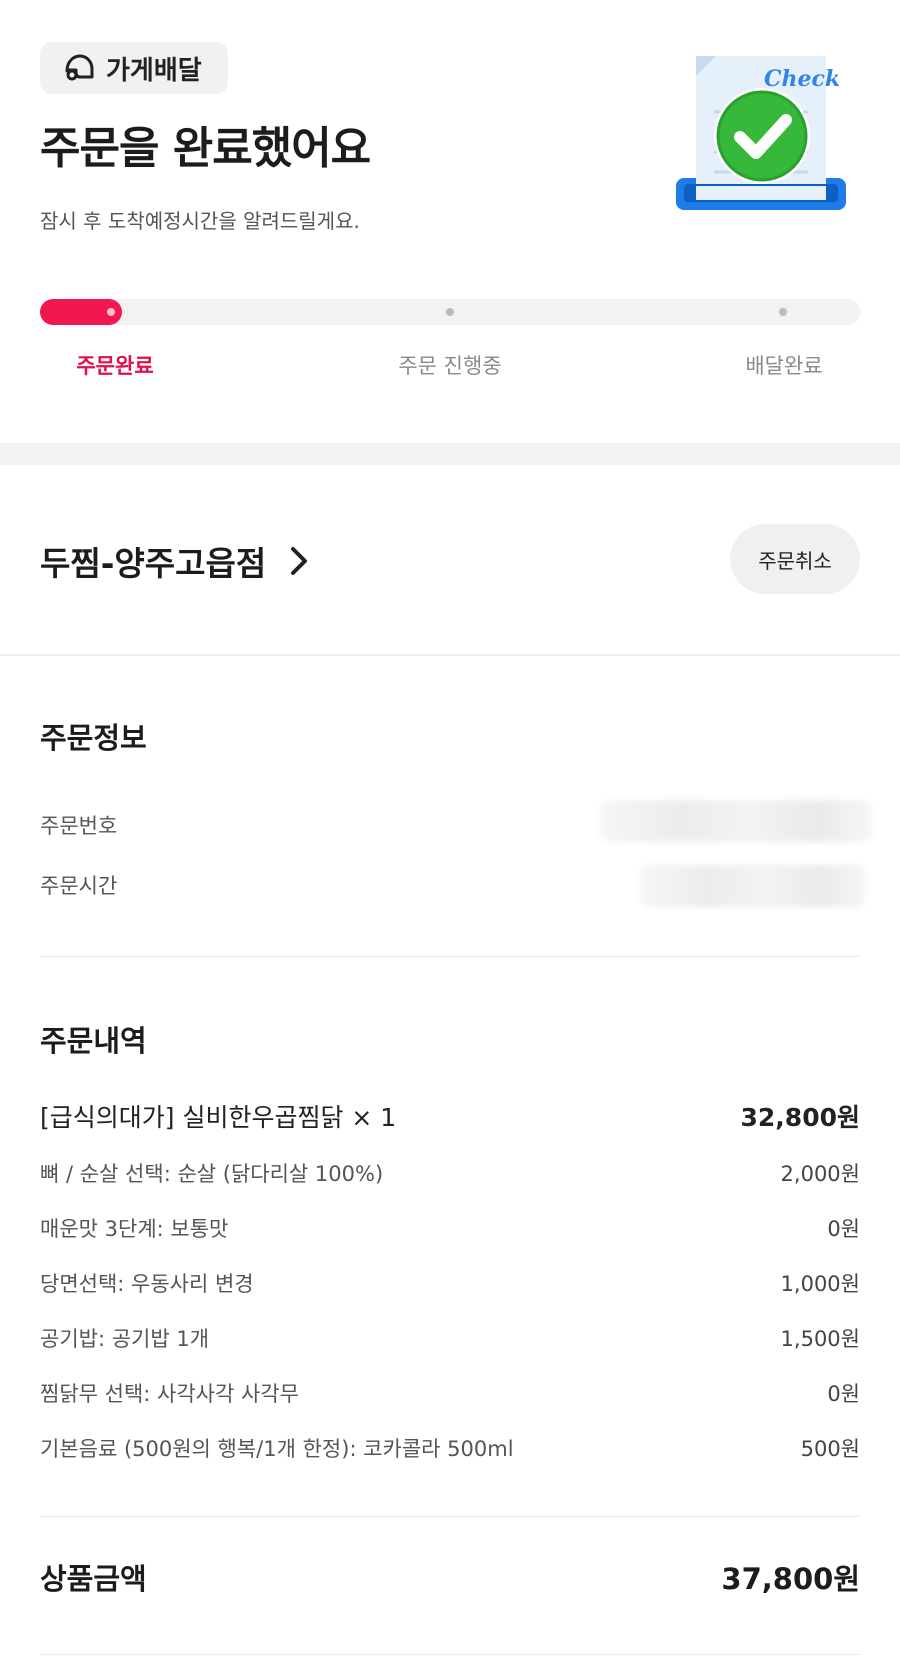 The width and height of the screenshot is (900, 1662). What do you see at coordinates (205, 148) in the screenshot?
I see `page-title: 주문을 완료했어요` at bounding box center [205, 148].